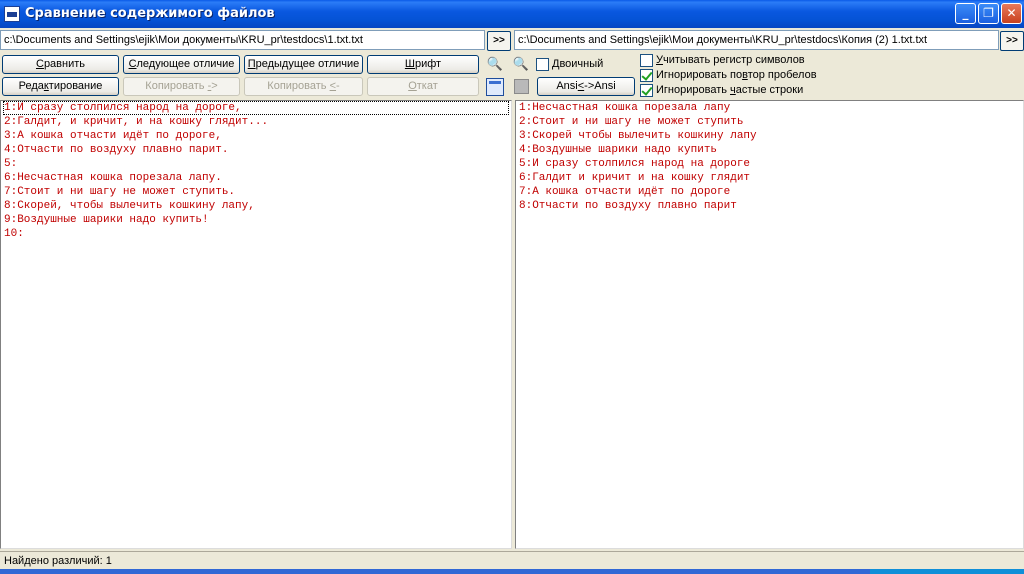 This screenshot has width=1024, height=574. What do you see at coordinates (495, 64) in the screenshot?
I see `find-left-binoculars-icon: 🔍` at bounding box center [495, 64].